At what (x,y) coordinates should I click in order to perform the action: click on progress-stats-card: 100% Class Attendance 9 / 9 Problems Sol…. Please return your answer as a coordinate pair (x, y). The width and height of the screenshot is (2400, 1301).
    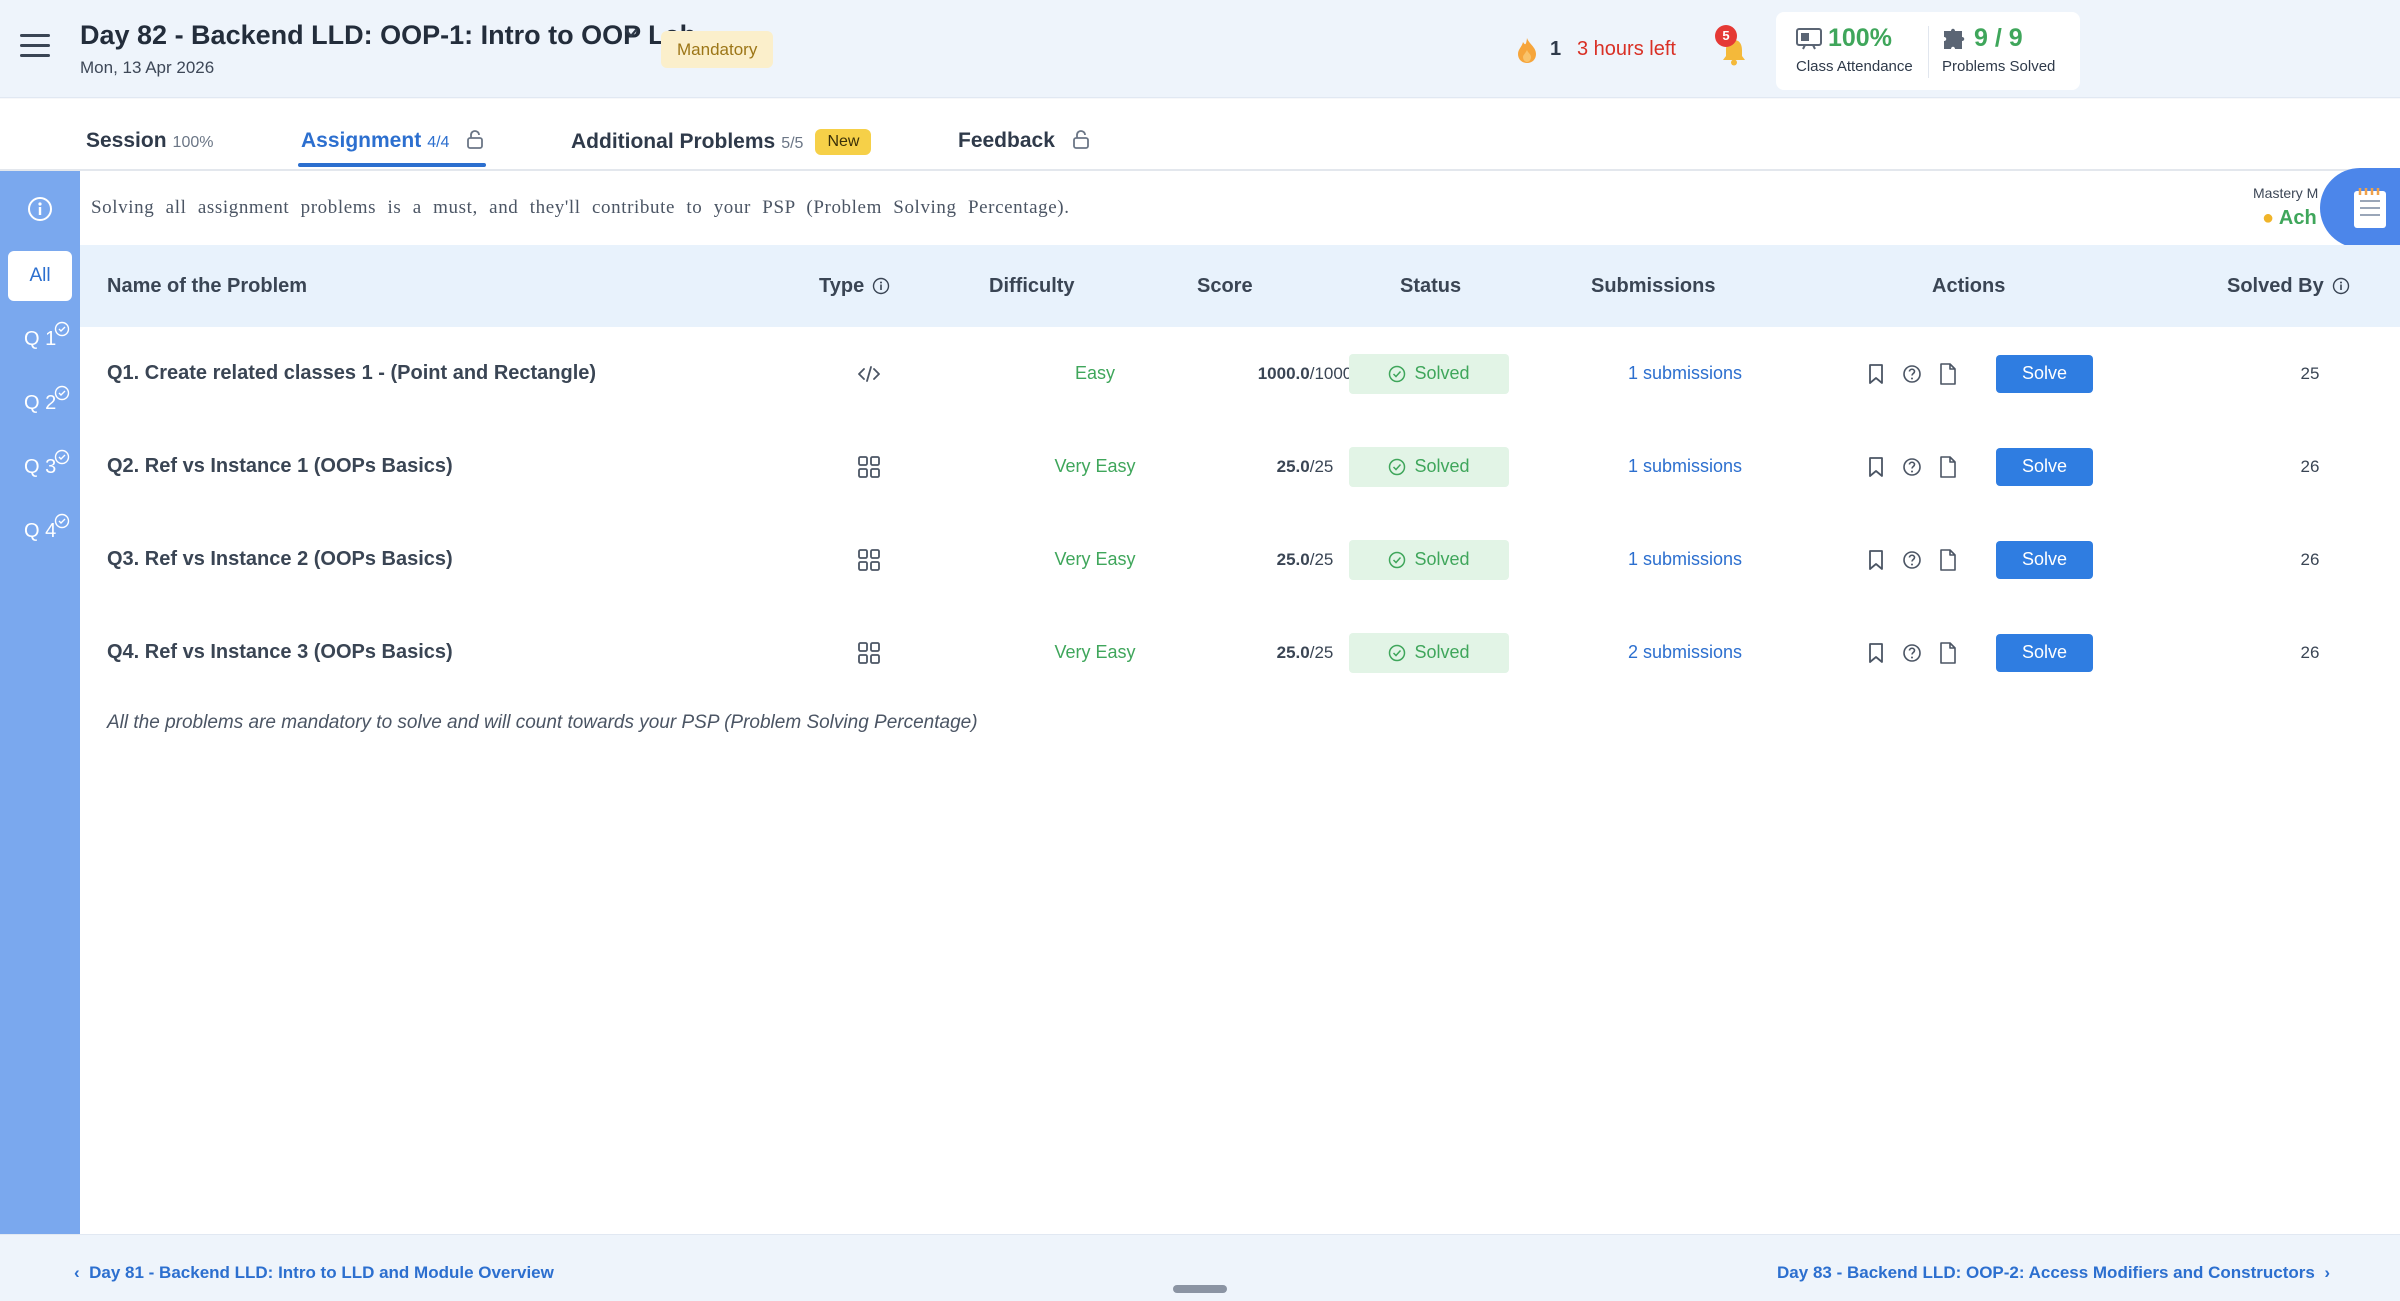
    Looking at the image, I should click on (1928, 51).